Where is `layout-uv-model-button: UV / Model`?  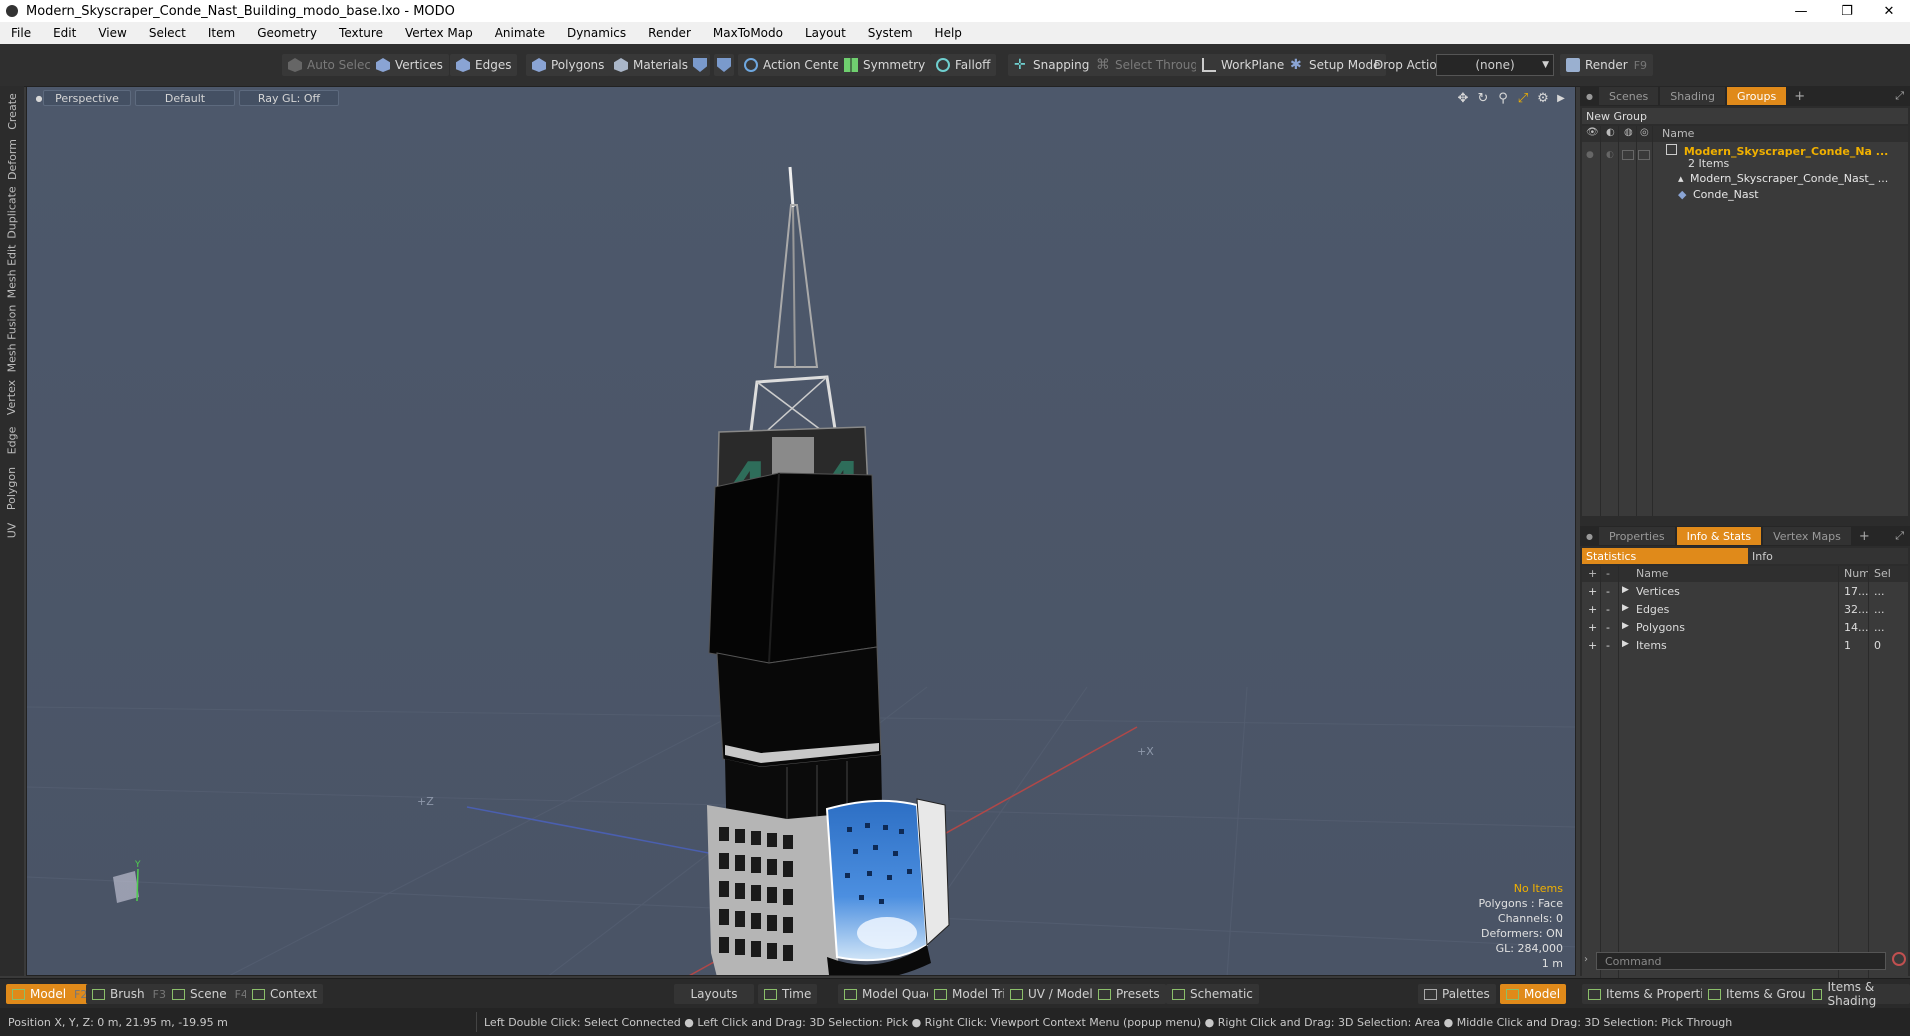
layout-uv-model-button: UV / Model is located at coordinates (1051, 994).